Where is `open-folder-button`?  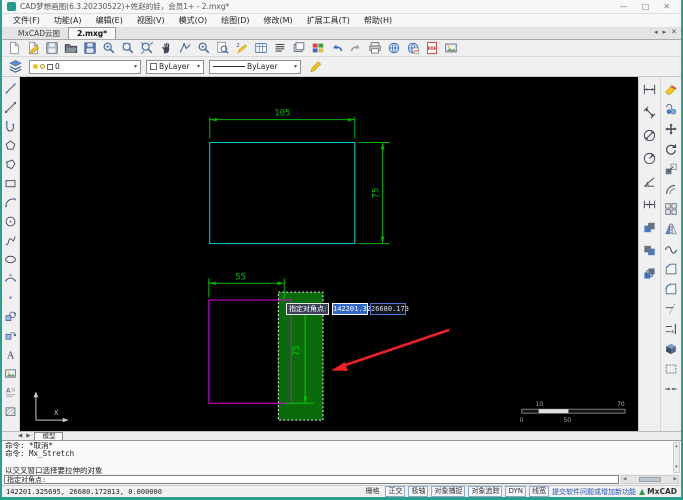
open-folder-button is located at coordinates (70, 48).